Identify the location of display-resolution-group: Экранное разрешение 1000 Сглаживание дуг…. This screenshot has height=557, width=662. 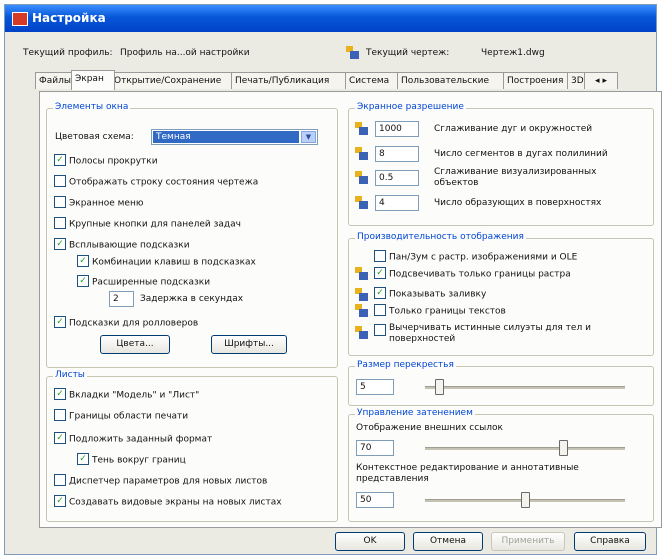
(501, 164).